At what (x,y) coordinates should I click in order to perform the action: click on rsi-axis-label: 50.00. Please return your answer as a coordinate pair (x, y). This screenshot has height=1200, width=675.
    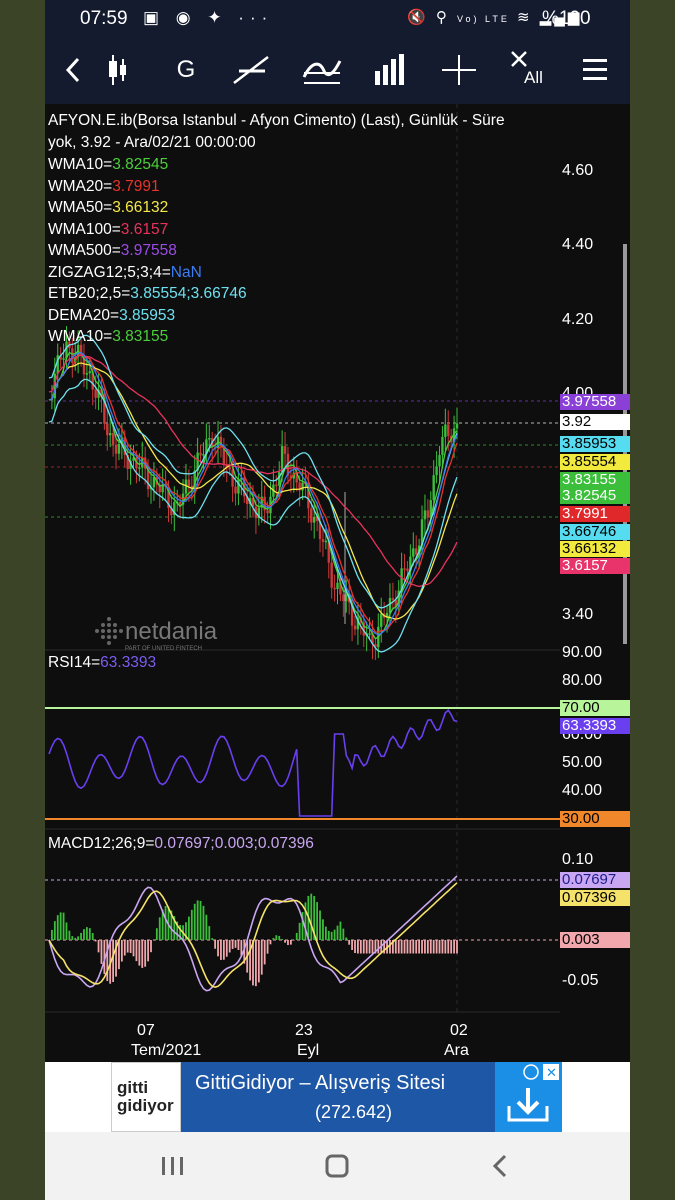
    Looking at the image, I should click on (582, 762).